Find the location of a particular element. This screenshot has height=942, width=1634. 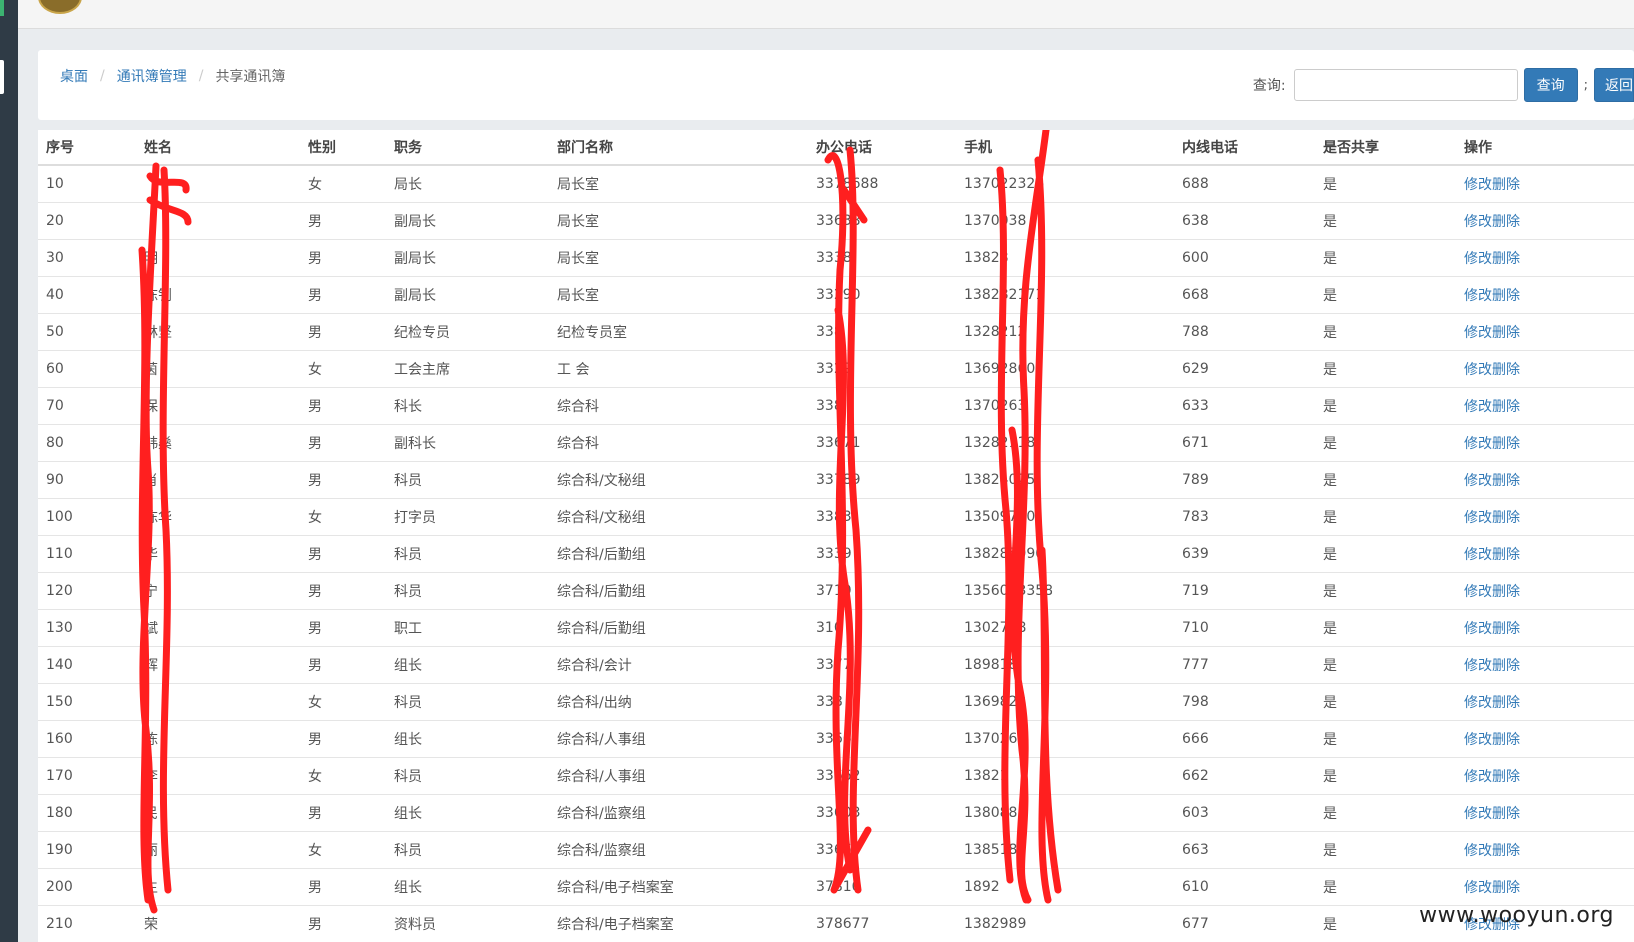

column-header-office-phone: 办公电话 is located at coordinates (882, 148).